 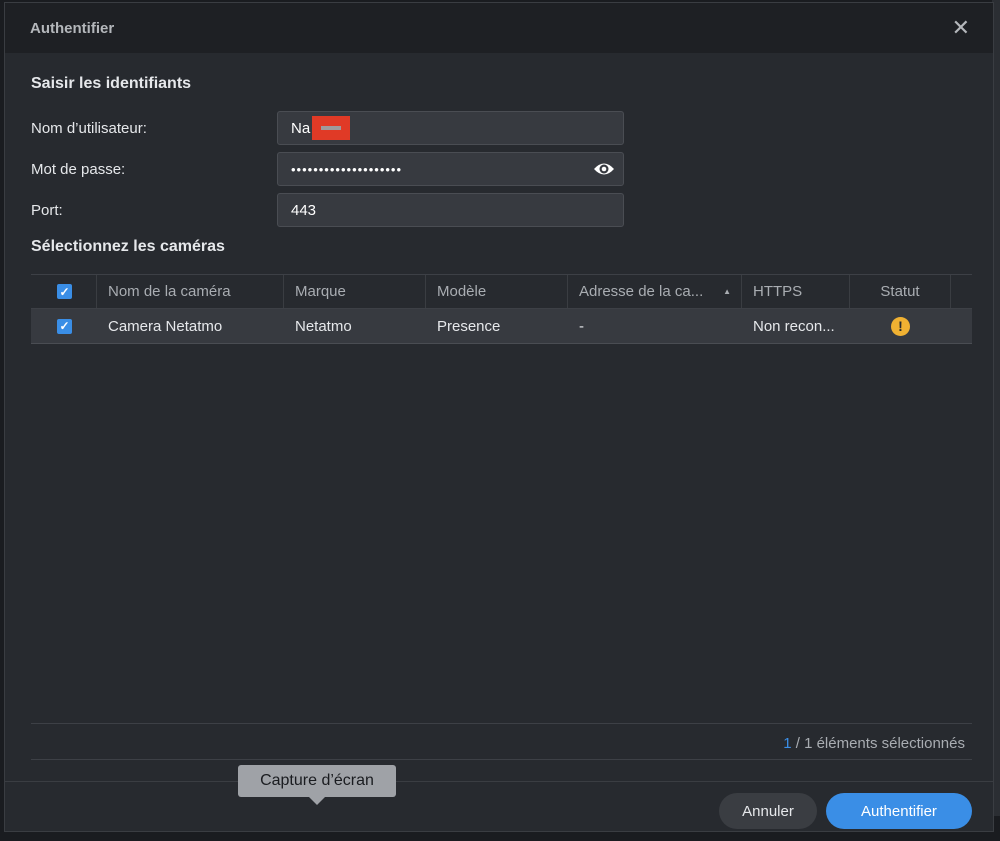 I want to click on show-password-eye-icon, so click(x=604, y=170).